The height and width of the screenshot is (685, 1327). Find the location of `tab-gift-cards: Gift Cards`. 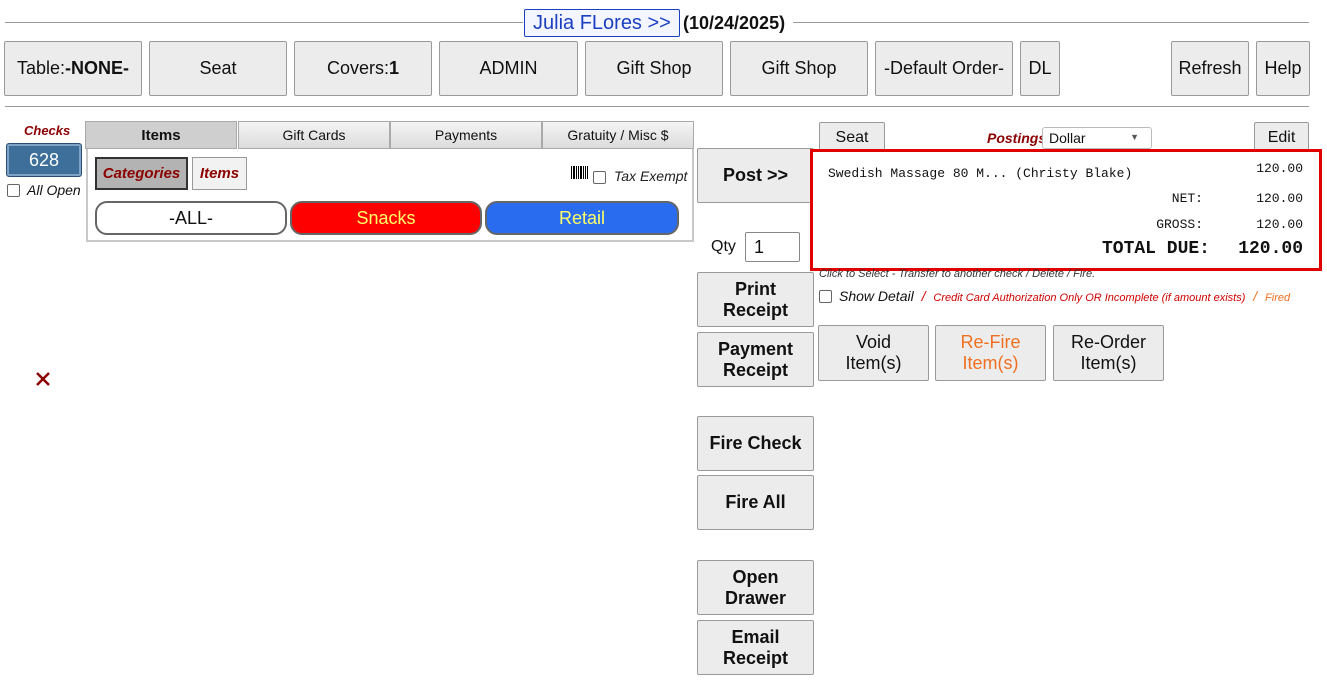

tab-gift-cards: Gift Cards is located at coordinates (314, 135).